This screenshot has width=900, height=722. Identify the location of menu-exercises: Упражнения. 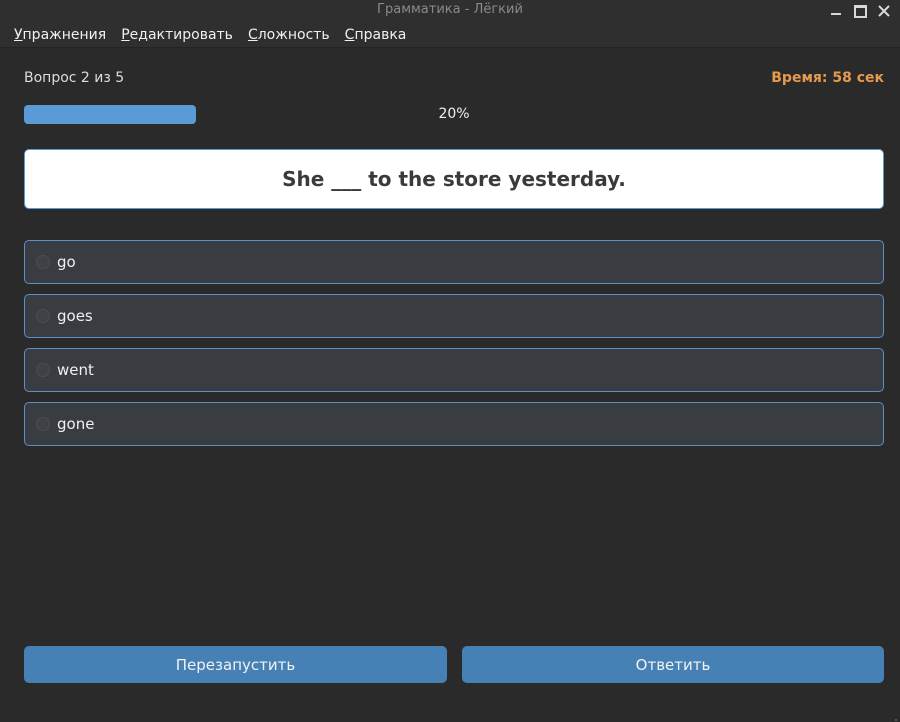
(60, 35).